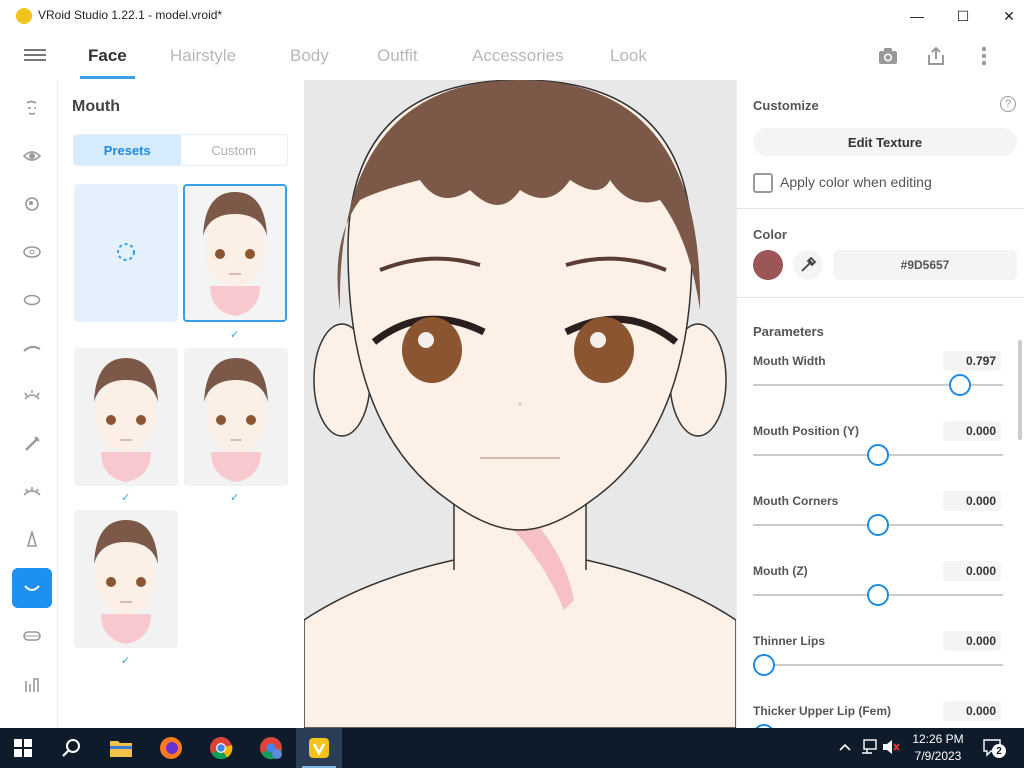 Image resolution: width=1024 pixels, height=768 pixels. Describe the element at coordinates (789, 641) in the screenshot. I see `param-label: Thinner Lips` at that location.